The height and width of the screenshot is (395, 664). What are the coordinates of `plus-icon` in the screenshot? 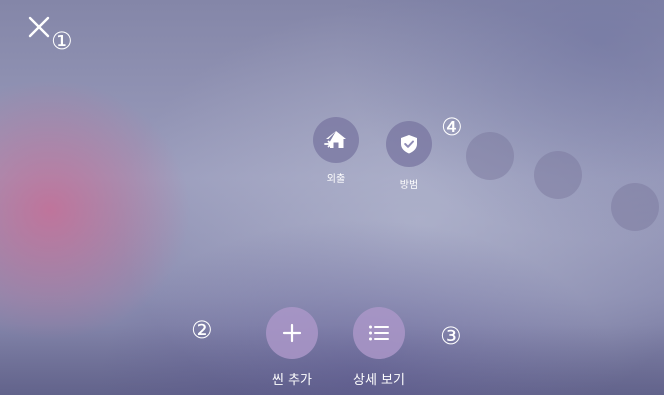 It's located at (292, 333).